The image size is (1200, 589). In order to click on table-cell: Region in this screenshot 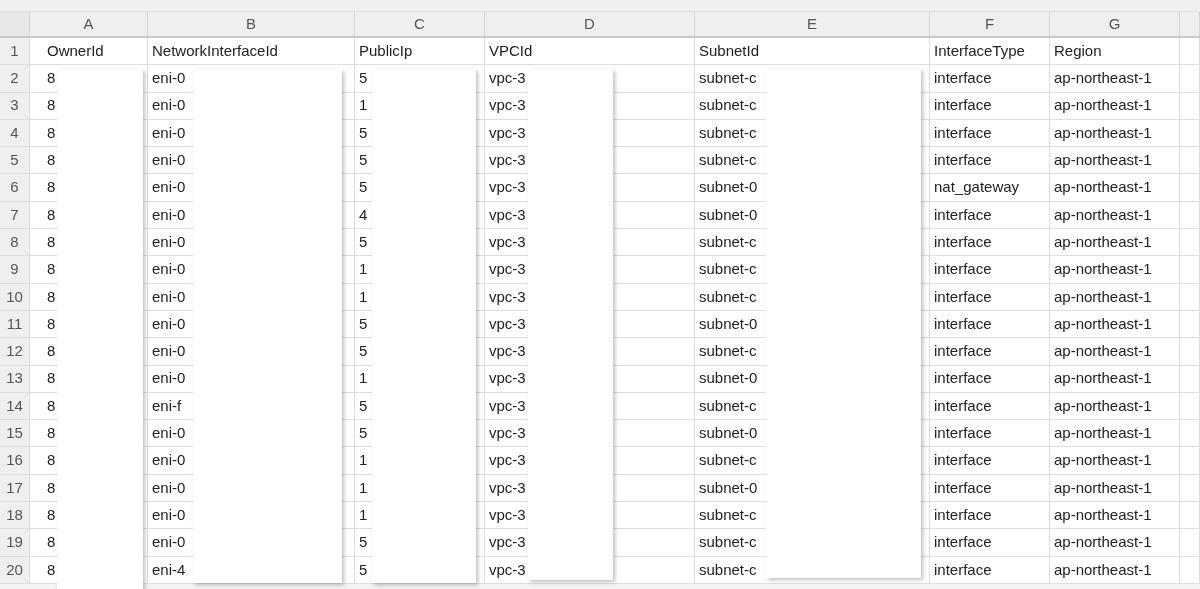, I will do `click(1115, 52)`.